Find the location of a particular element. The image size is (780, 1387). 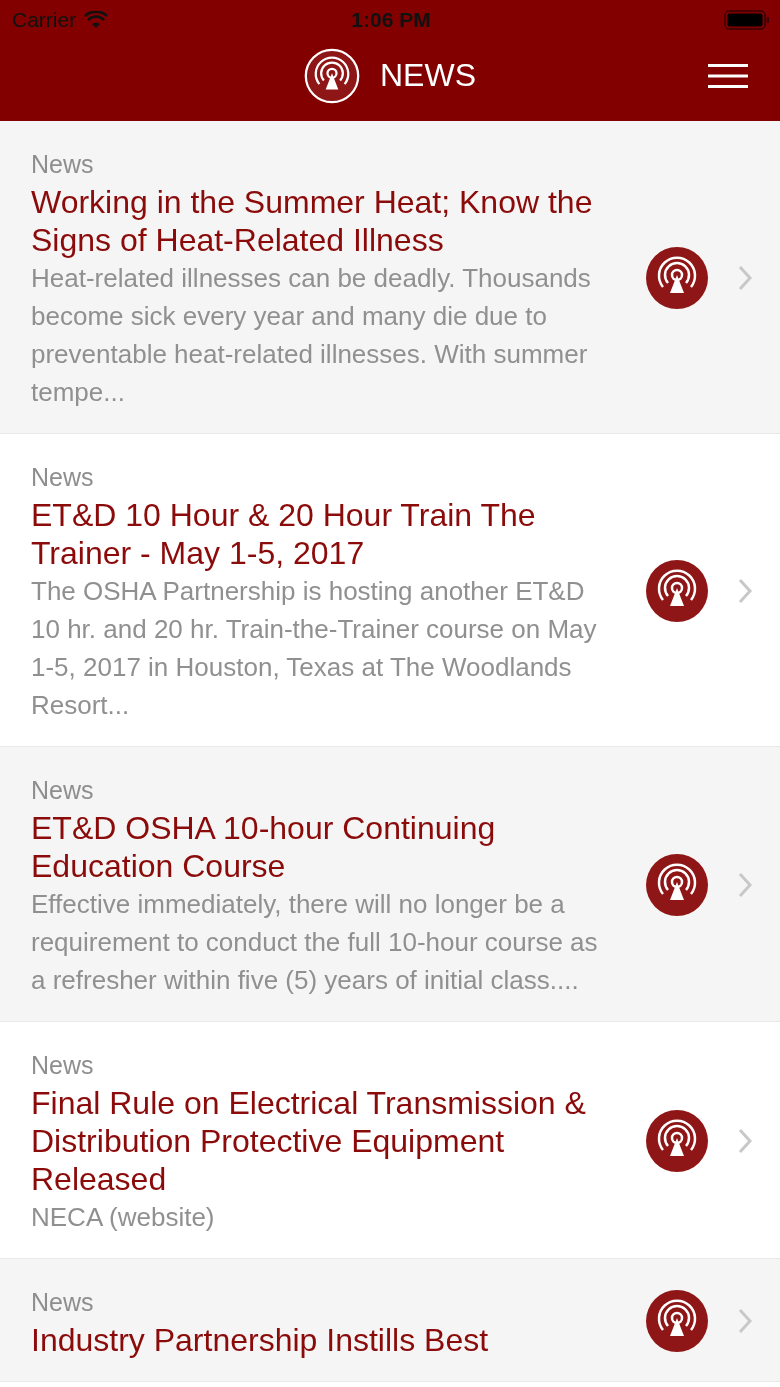

page-title: NEWS is located at coordinates (428, 75).